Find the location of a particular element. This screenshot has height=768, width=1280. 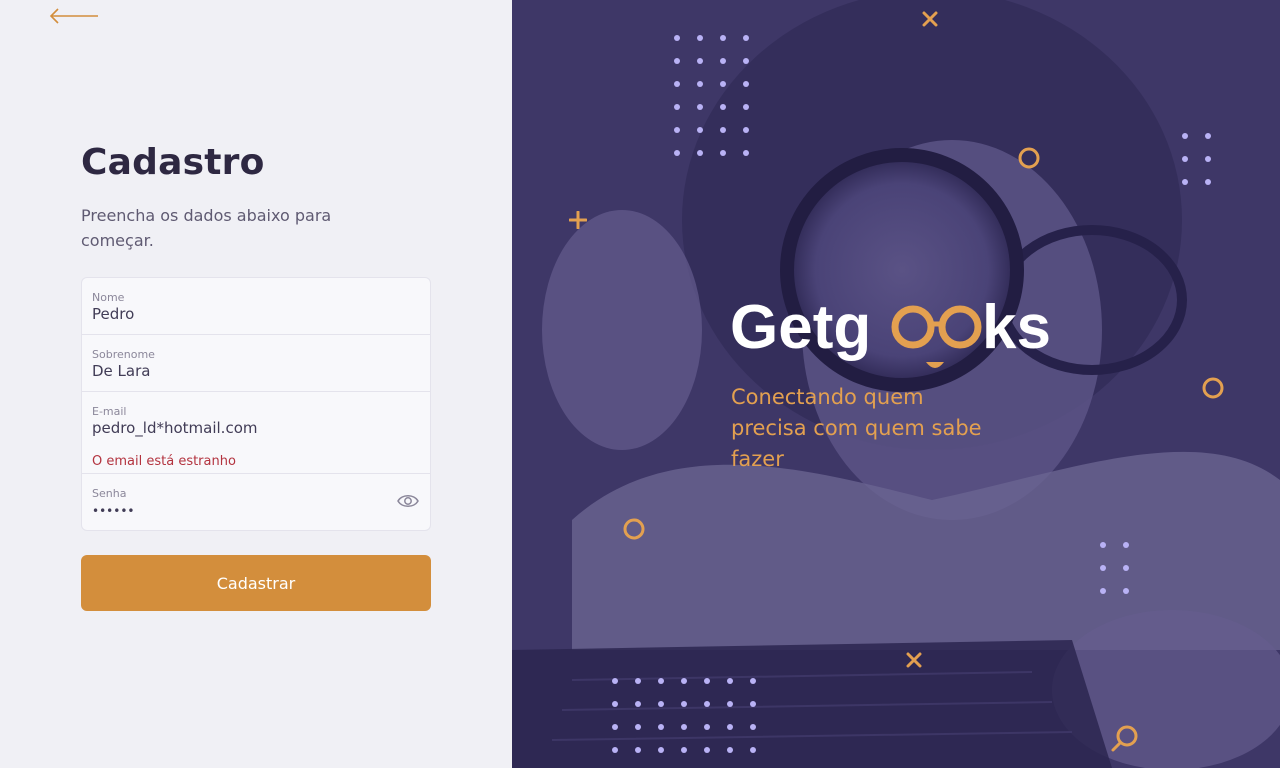

first-name-field: Nome is located at coordinates (256, 306).